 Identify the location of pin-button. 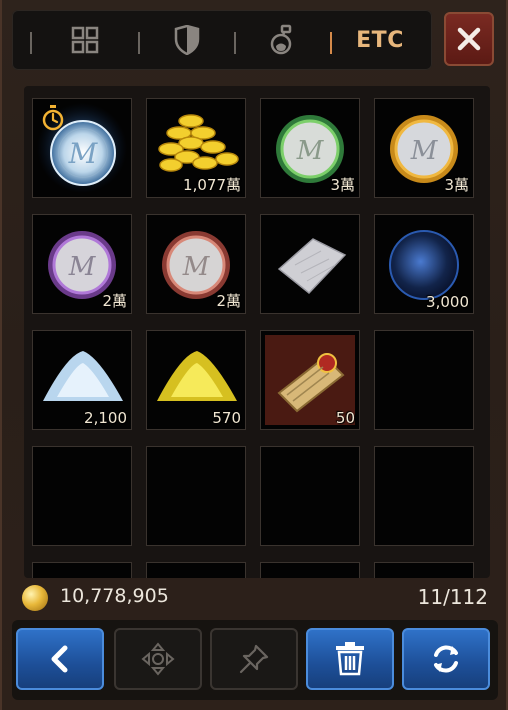
(254, 659).